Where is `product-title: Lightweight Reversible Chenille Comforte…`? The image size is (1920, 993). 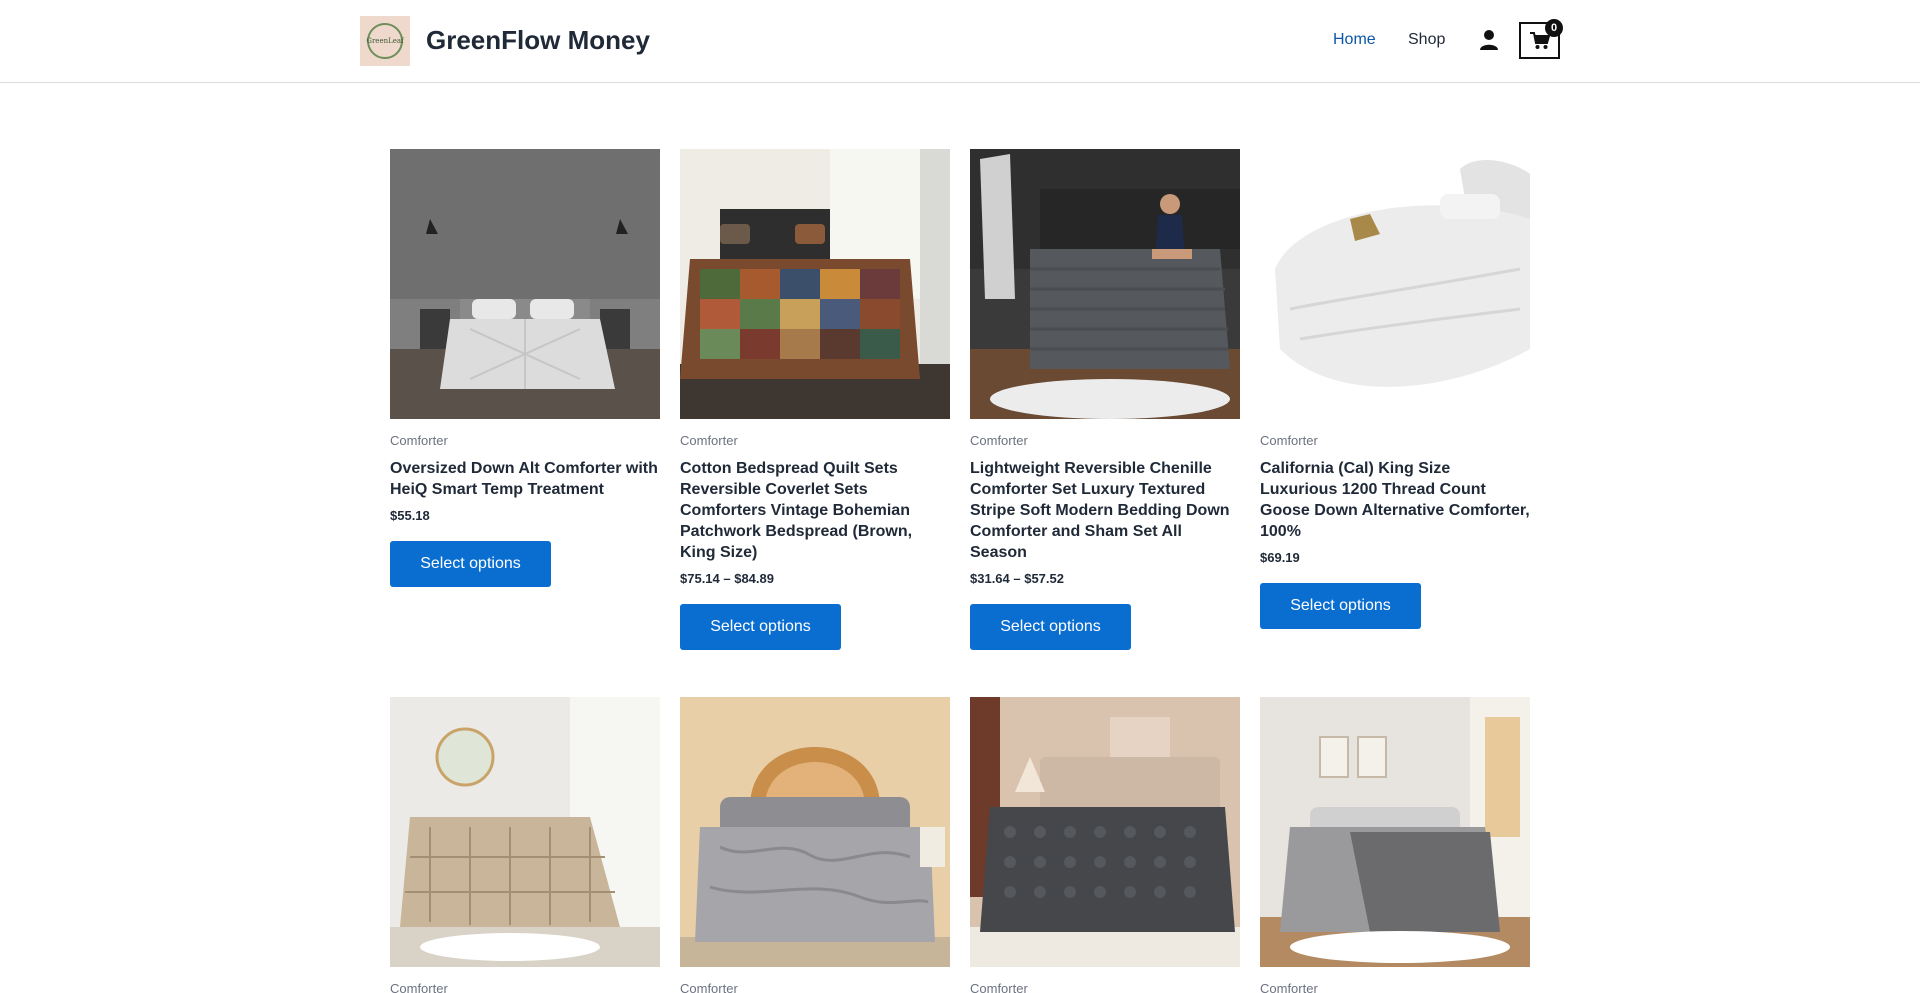
product-title: Lightweight Reversible Chenille Comforte… is located at coordinates (1105, 510).